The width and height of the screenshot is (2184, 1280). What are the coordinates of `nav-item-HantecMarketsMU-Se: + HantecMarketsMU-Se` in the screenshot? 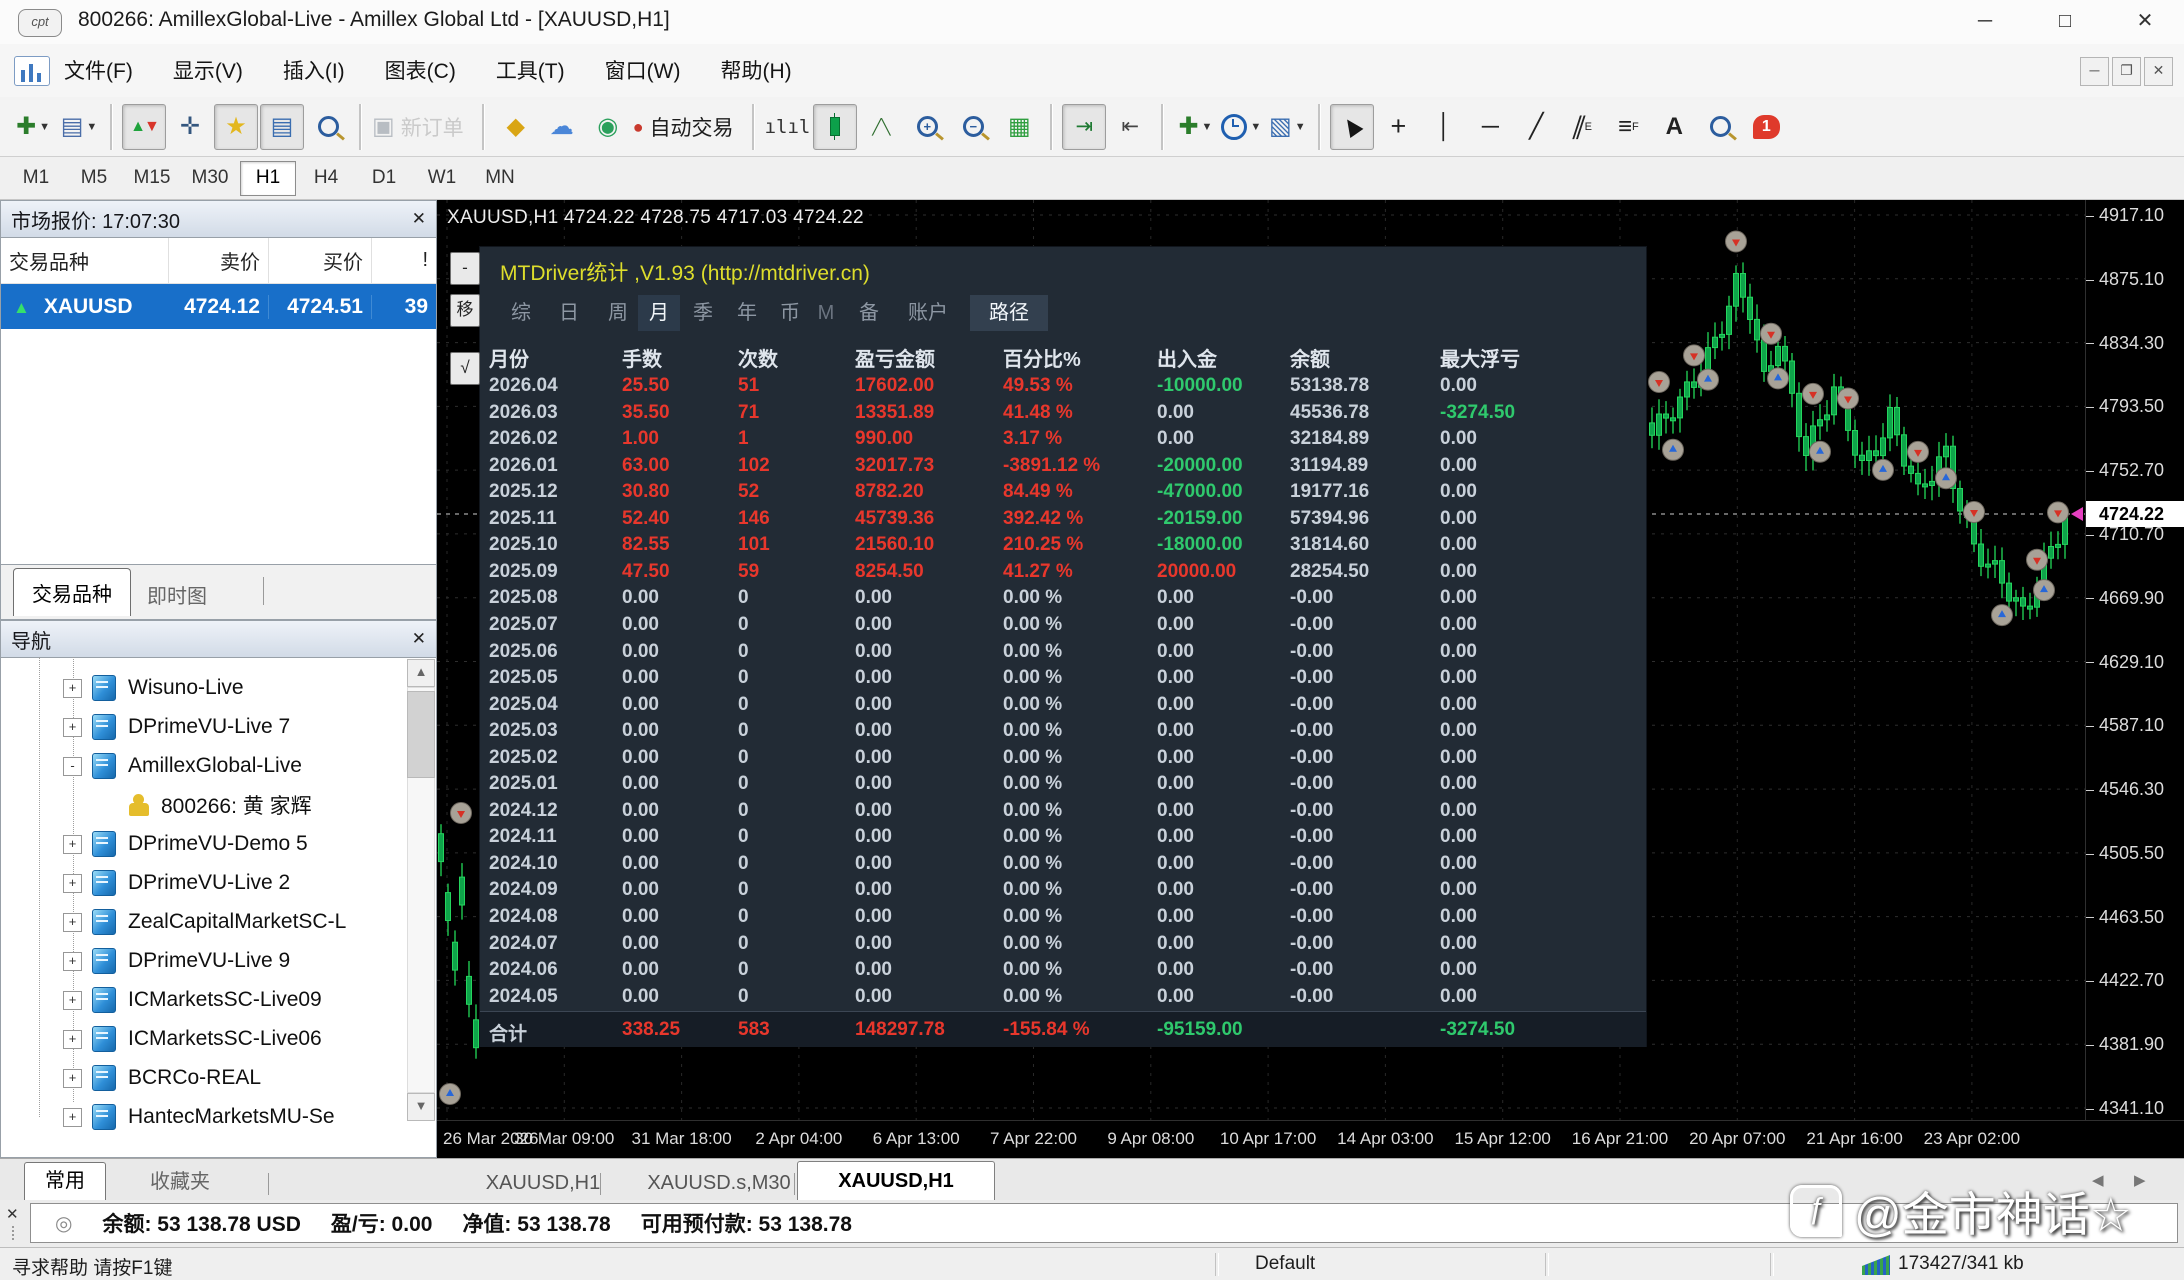 It's located at (199, 1117).